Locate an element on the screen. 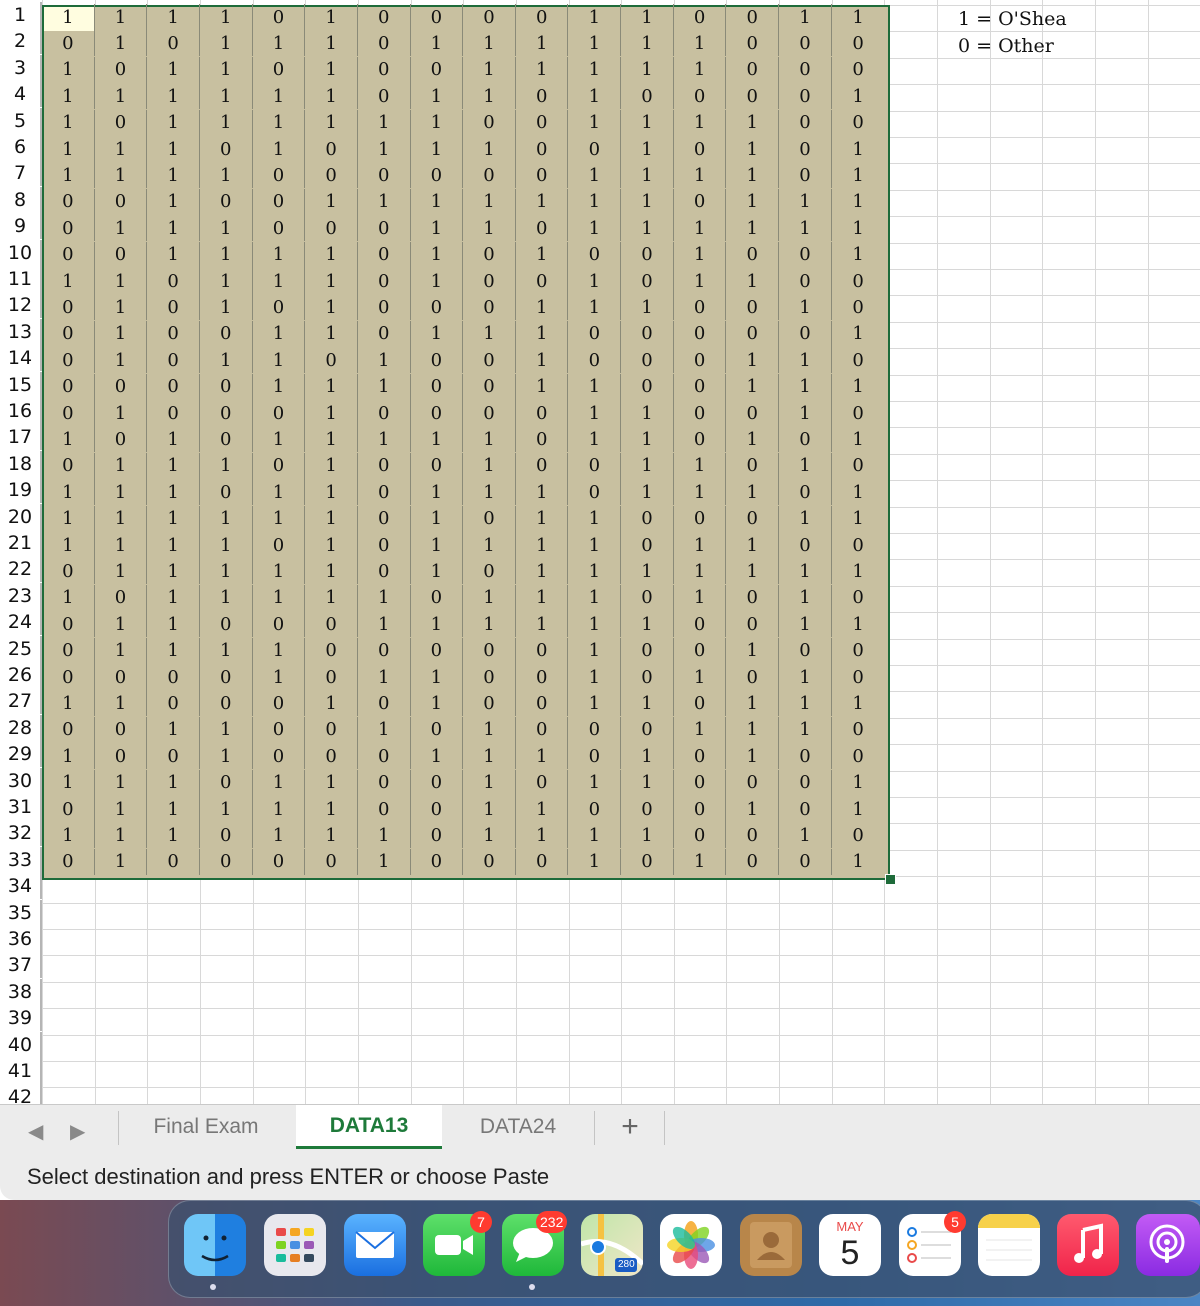 This screenshot has height=1306, width=1200. podcasts-icon is located at coordinates (1168, 1245).